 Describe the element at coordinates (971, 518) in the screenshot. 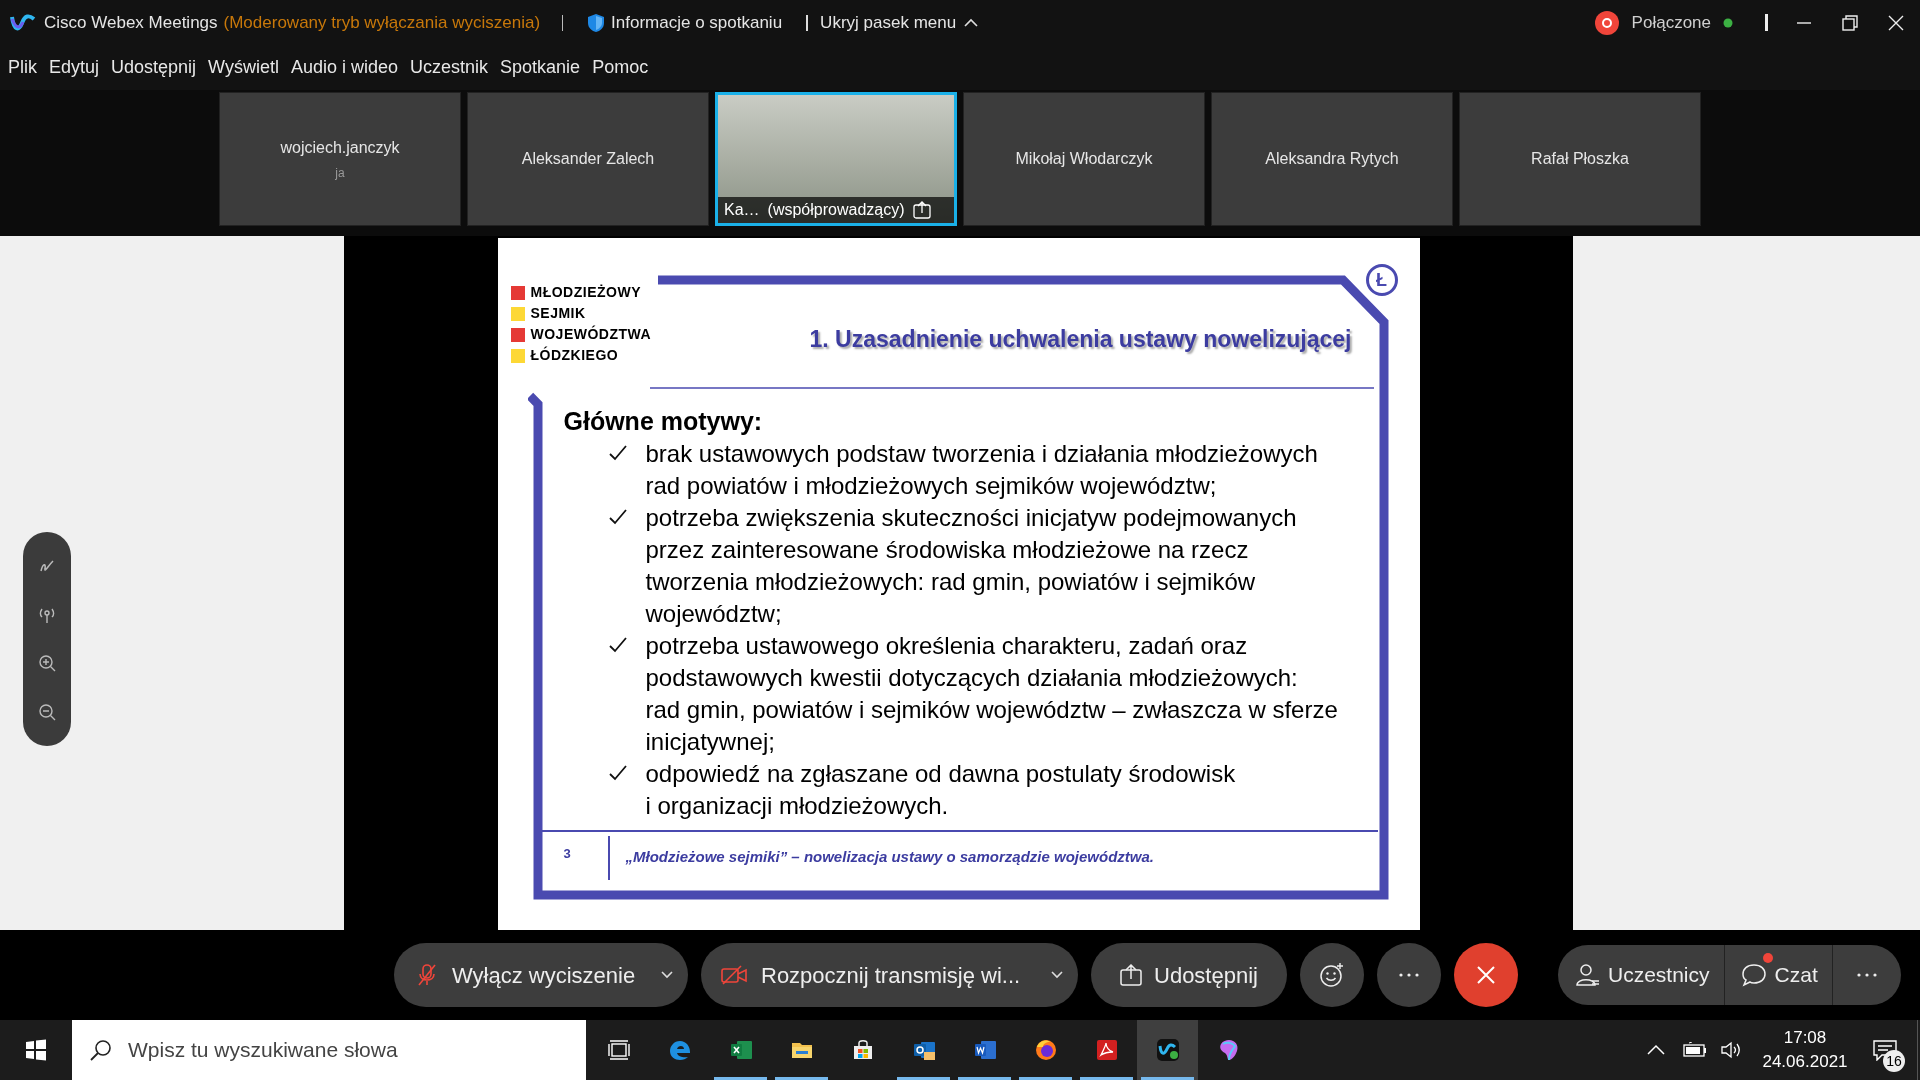

I see `bullet-text-line: potrzeba zwiększenia skuteczności inicjatyw podejmowanych` at that location.